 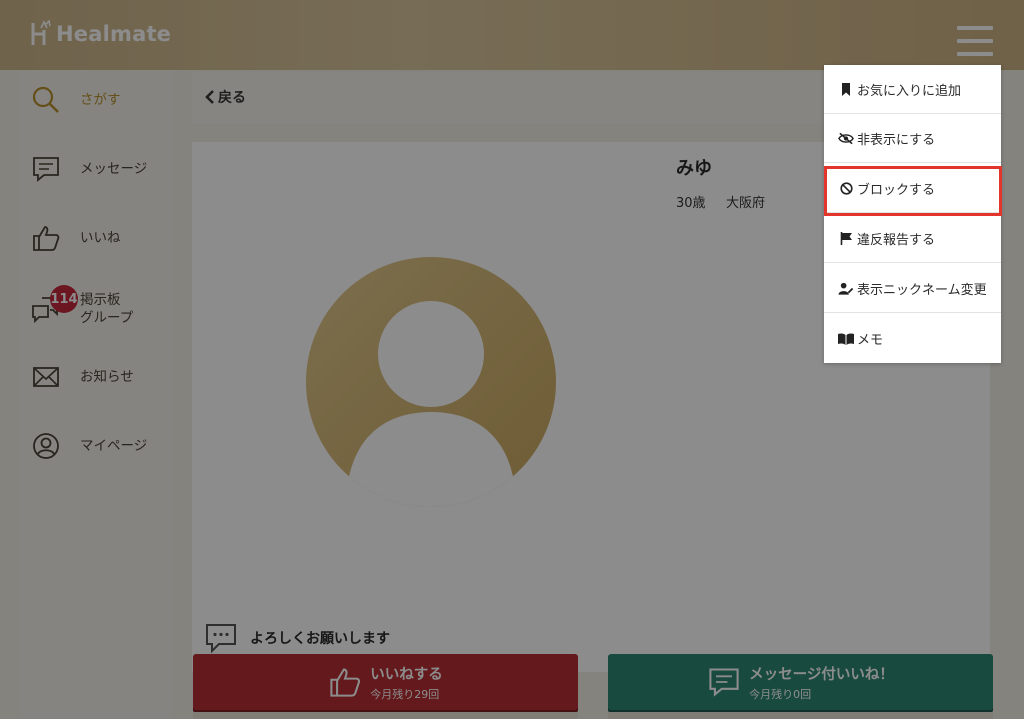 What do you see at coordinates (846, 238) in the screenshot?
I see `flag-icon` at bounding box center [846, 238].